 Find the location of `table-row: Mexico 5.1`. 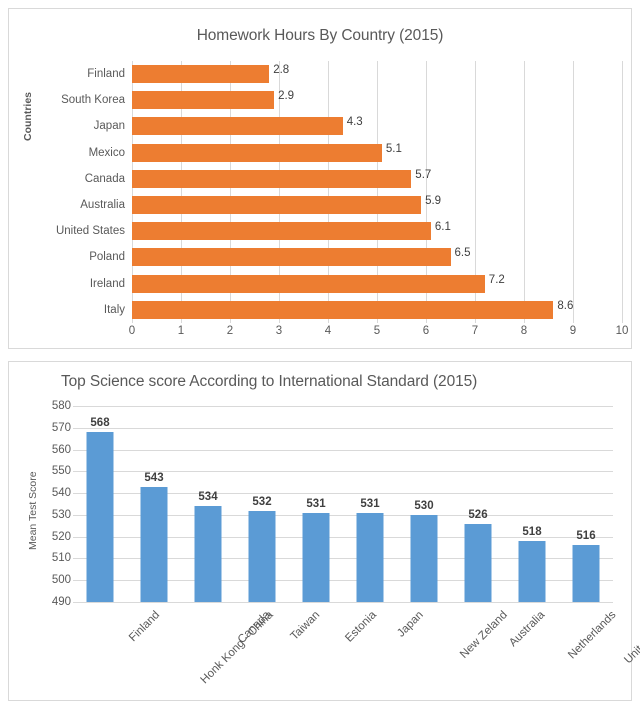

table-row: Mexico 5.1 is located at coordinates (355, 153).